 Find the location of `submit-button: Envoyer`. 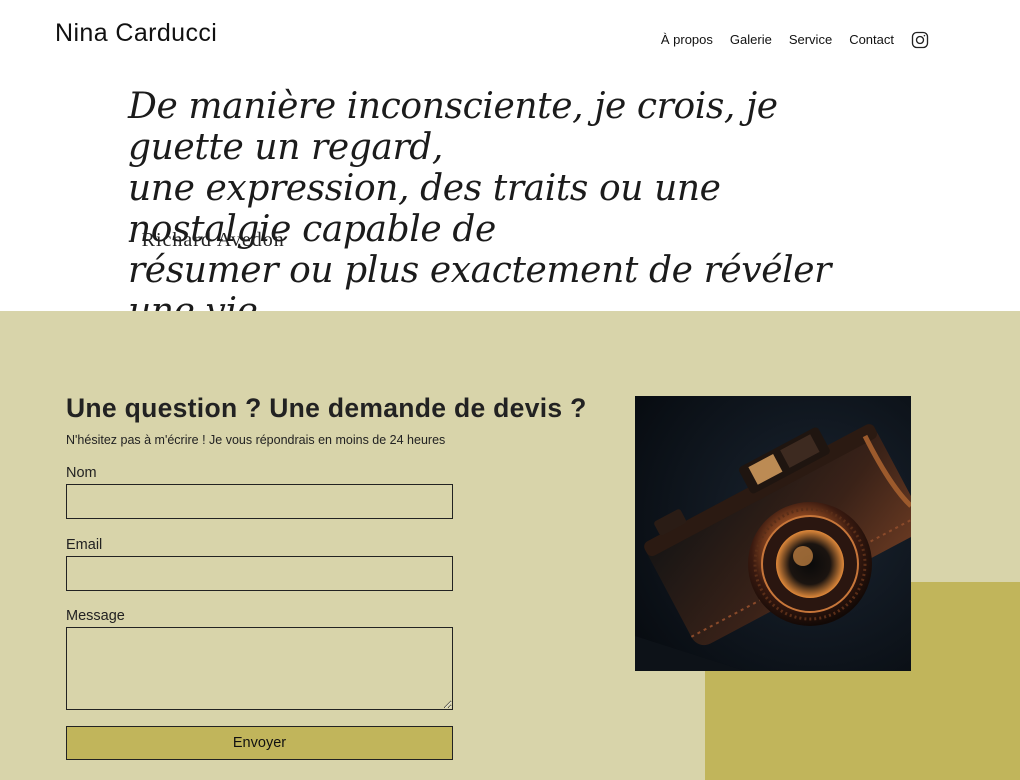

submit-button: Envoyer is located at coordinates (259, 743).